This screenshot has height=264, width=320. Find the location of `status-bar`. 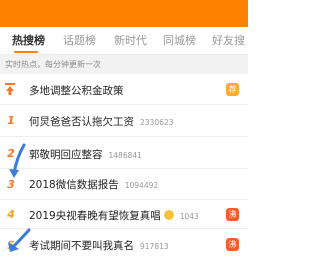

status-bar is located at coordinates (124, 13).